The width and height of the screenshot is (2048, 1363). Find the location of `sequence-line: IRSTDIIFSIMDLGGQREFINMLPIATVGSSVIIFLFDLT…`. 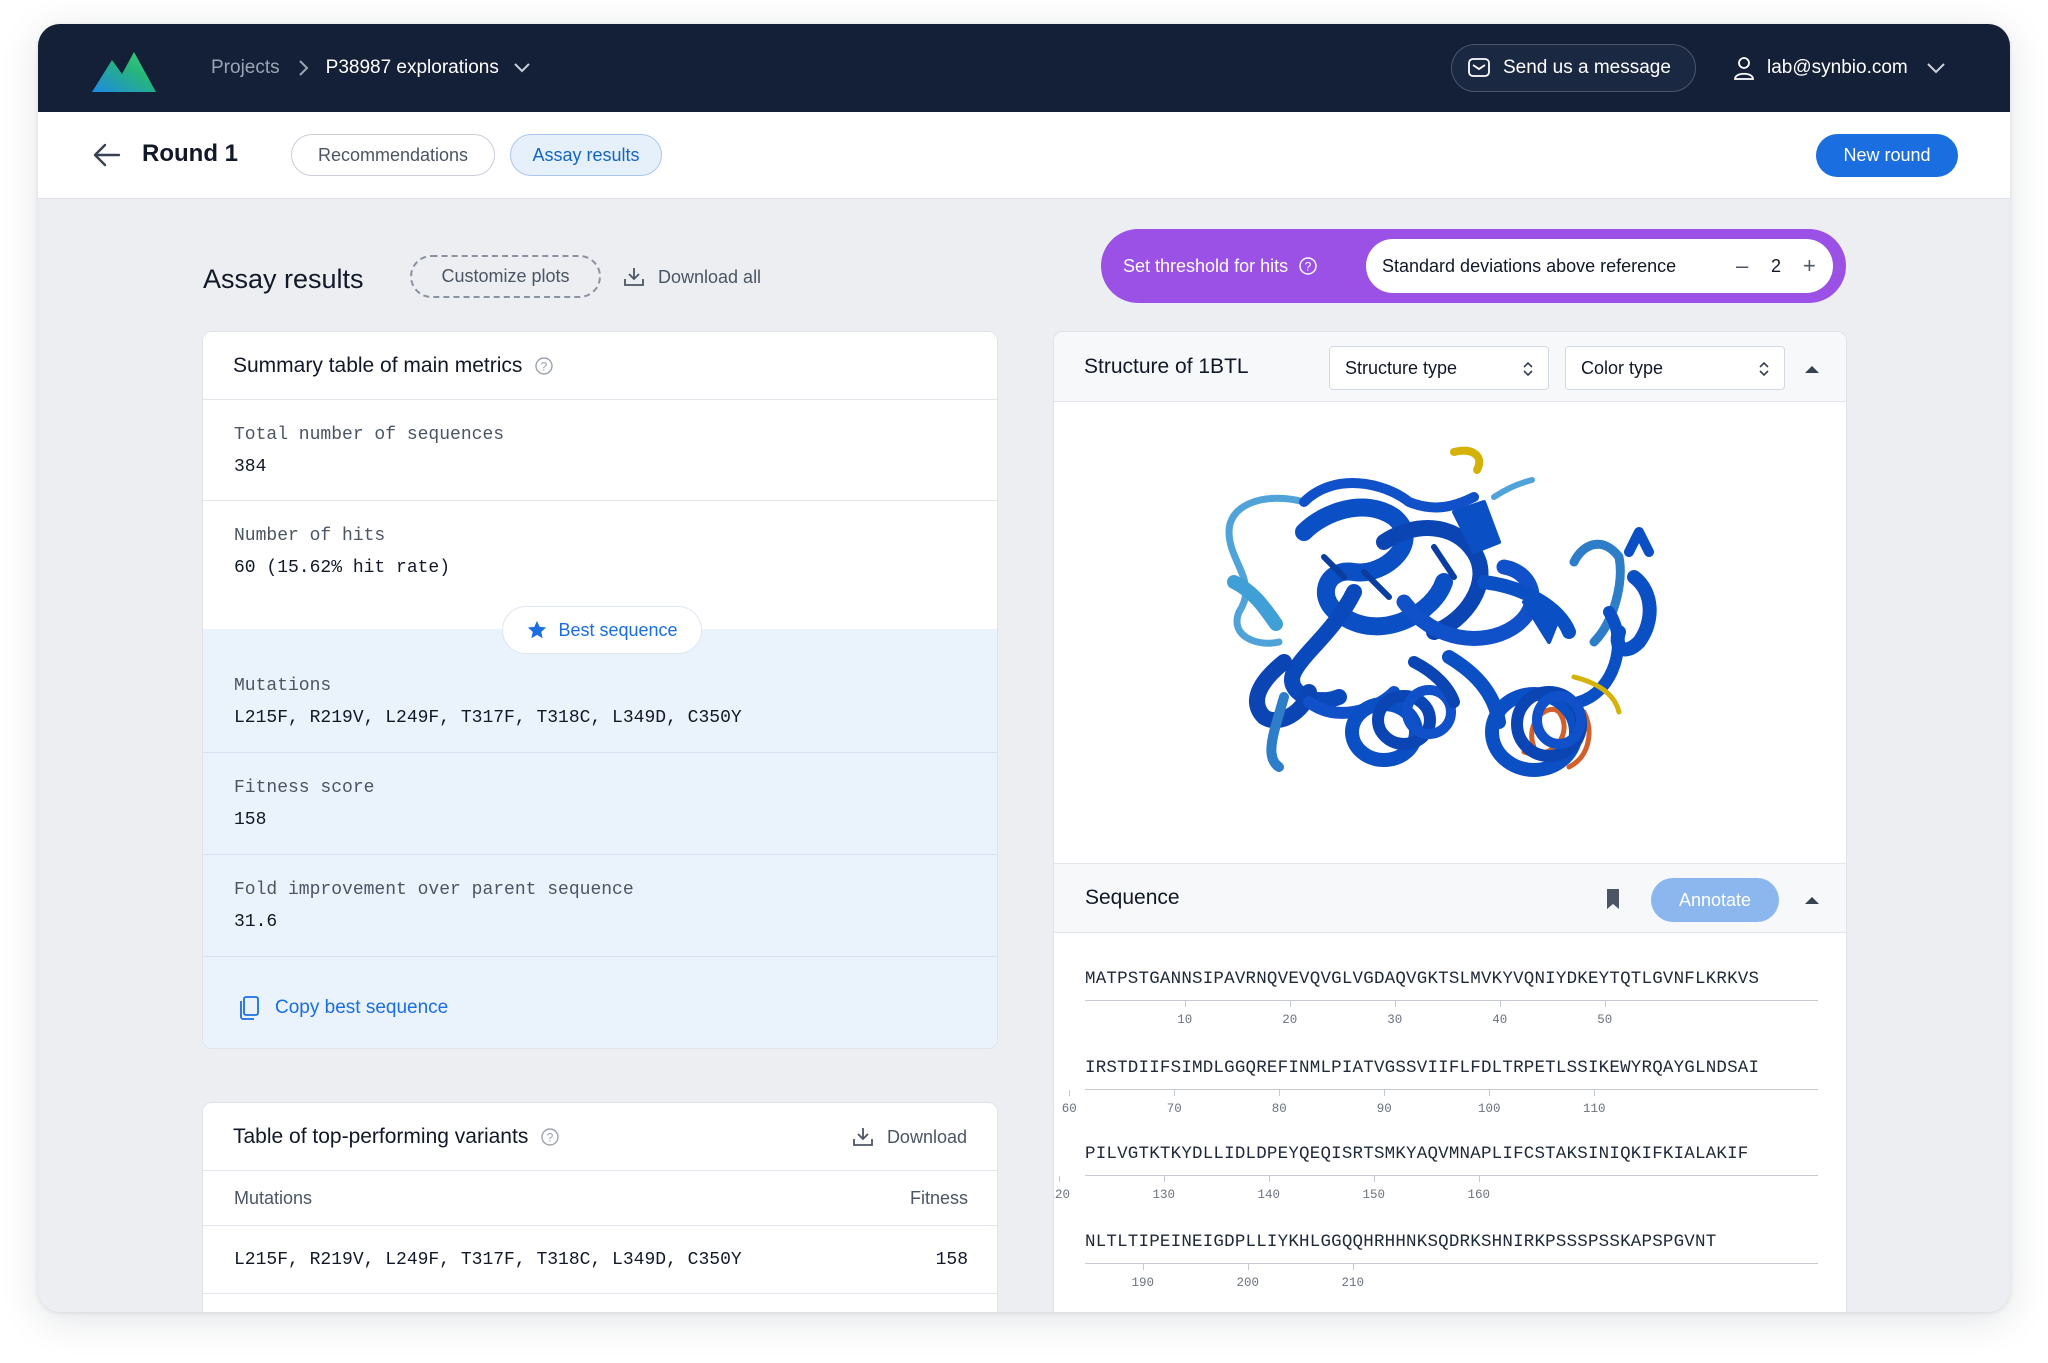

sequence-line: IRSTDIIFSIMDLGGQREFINMLPIATVGSSVIIFLFDLT… is located at coordinates (1422, 1068).